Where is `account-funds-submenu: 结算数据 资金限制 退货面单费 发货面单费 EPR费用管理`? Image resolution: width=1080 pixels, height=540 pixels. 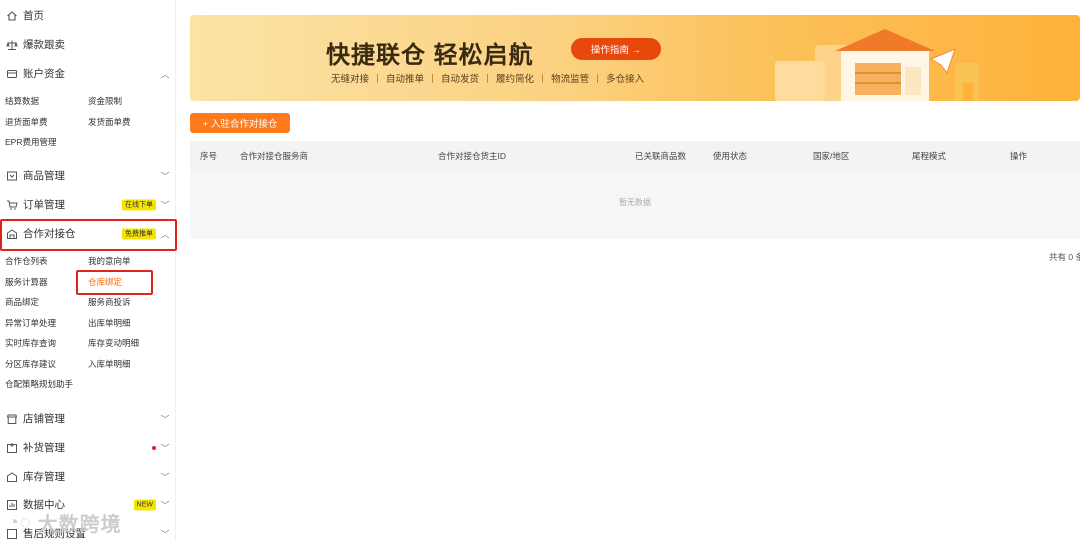 account-funds-submenu: 结算数据 资金限制 退货面单费 发货面单费 EPR费用管理 is located at coordinates (85, 122).